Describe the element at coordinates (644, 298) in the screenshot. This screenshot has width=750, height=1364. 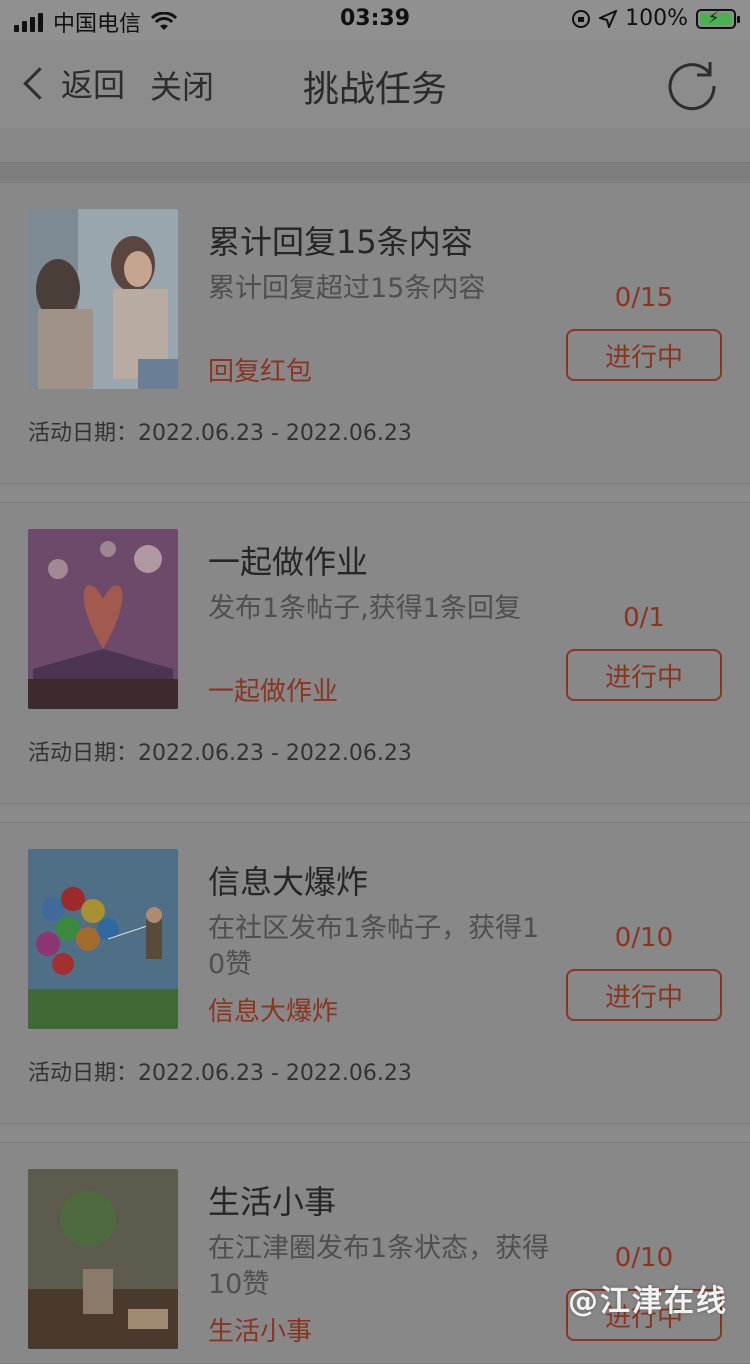
I see `task-progress: 0/15` at that location.